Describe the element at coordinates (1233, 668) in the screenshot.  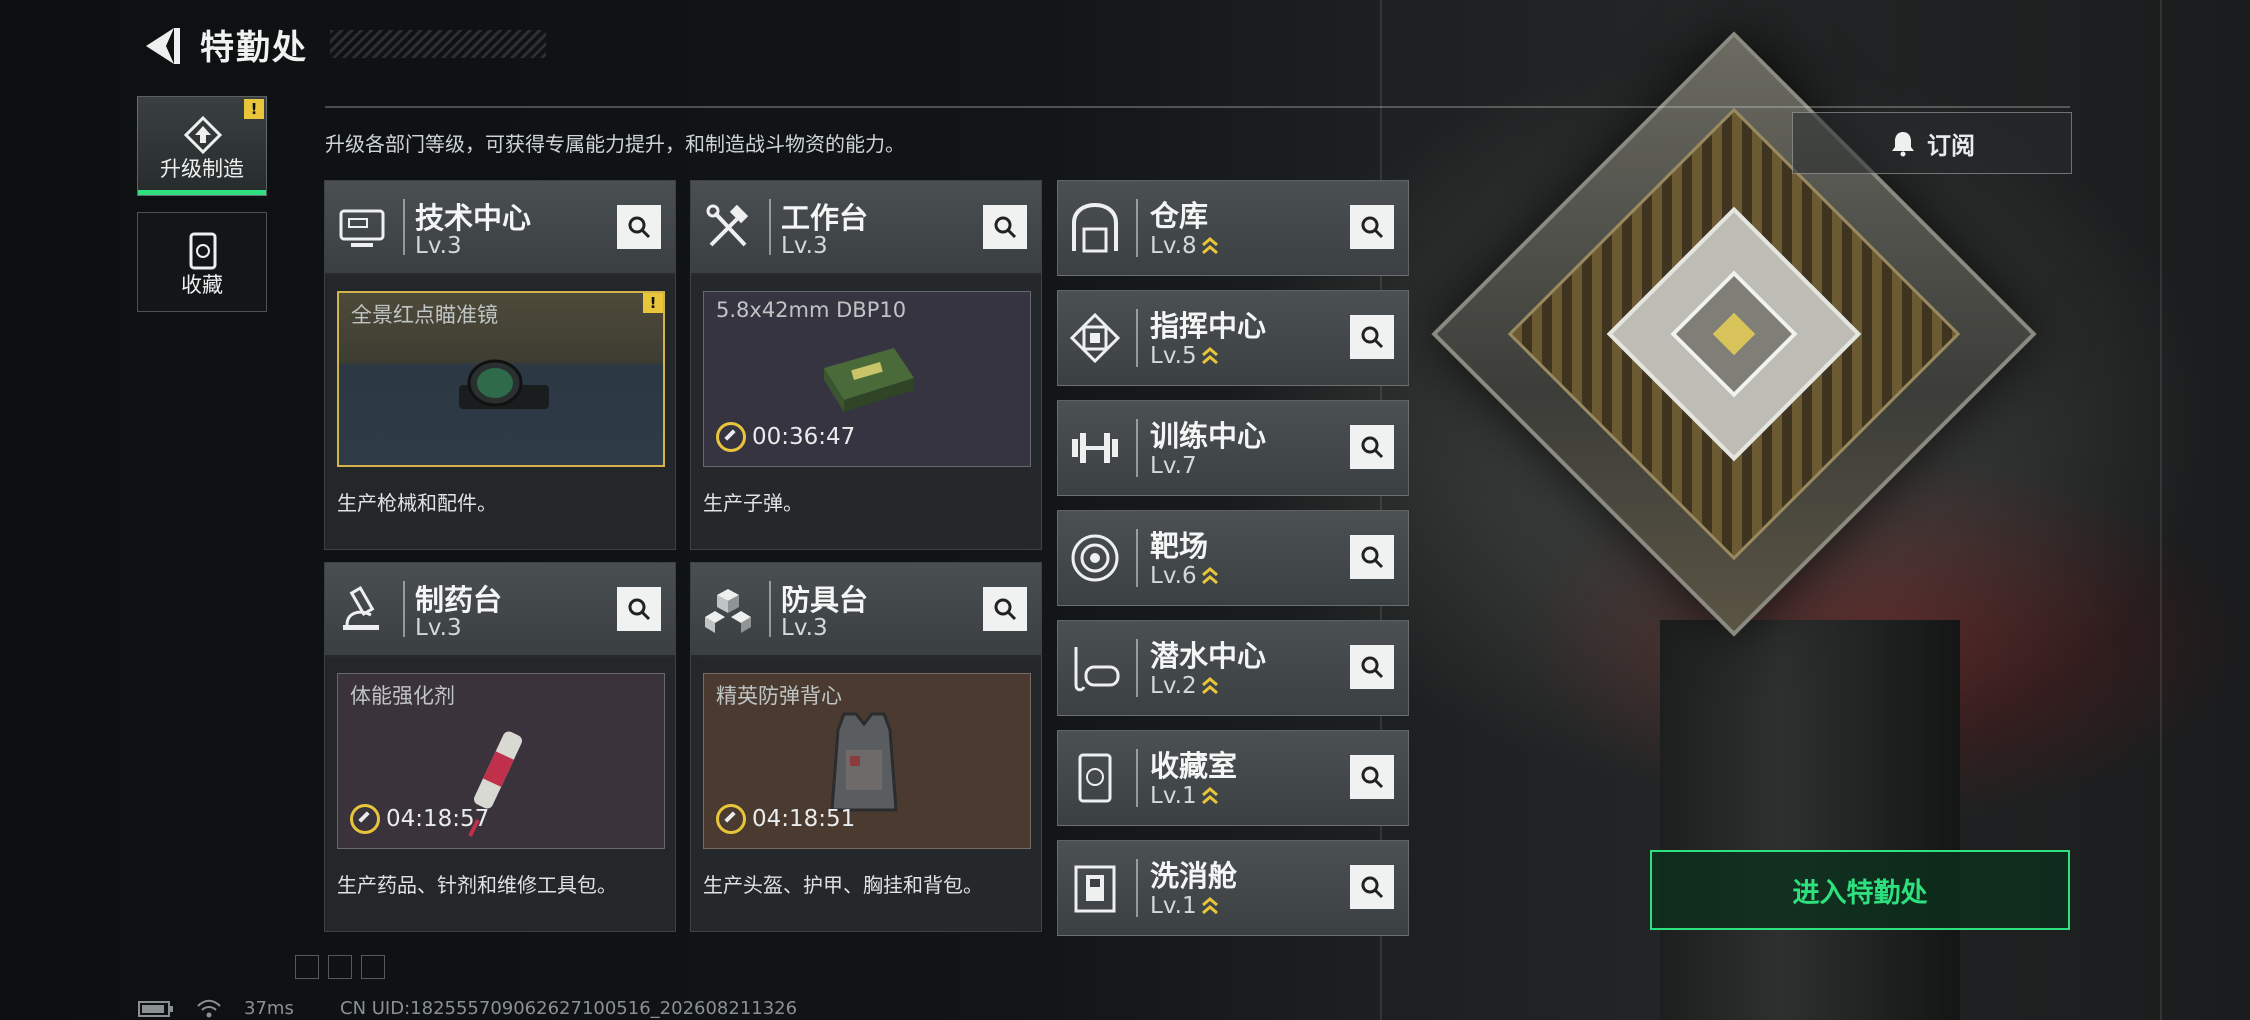
I see `department-diving-center: 潜水中心 Lv.2` at that location.